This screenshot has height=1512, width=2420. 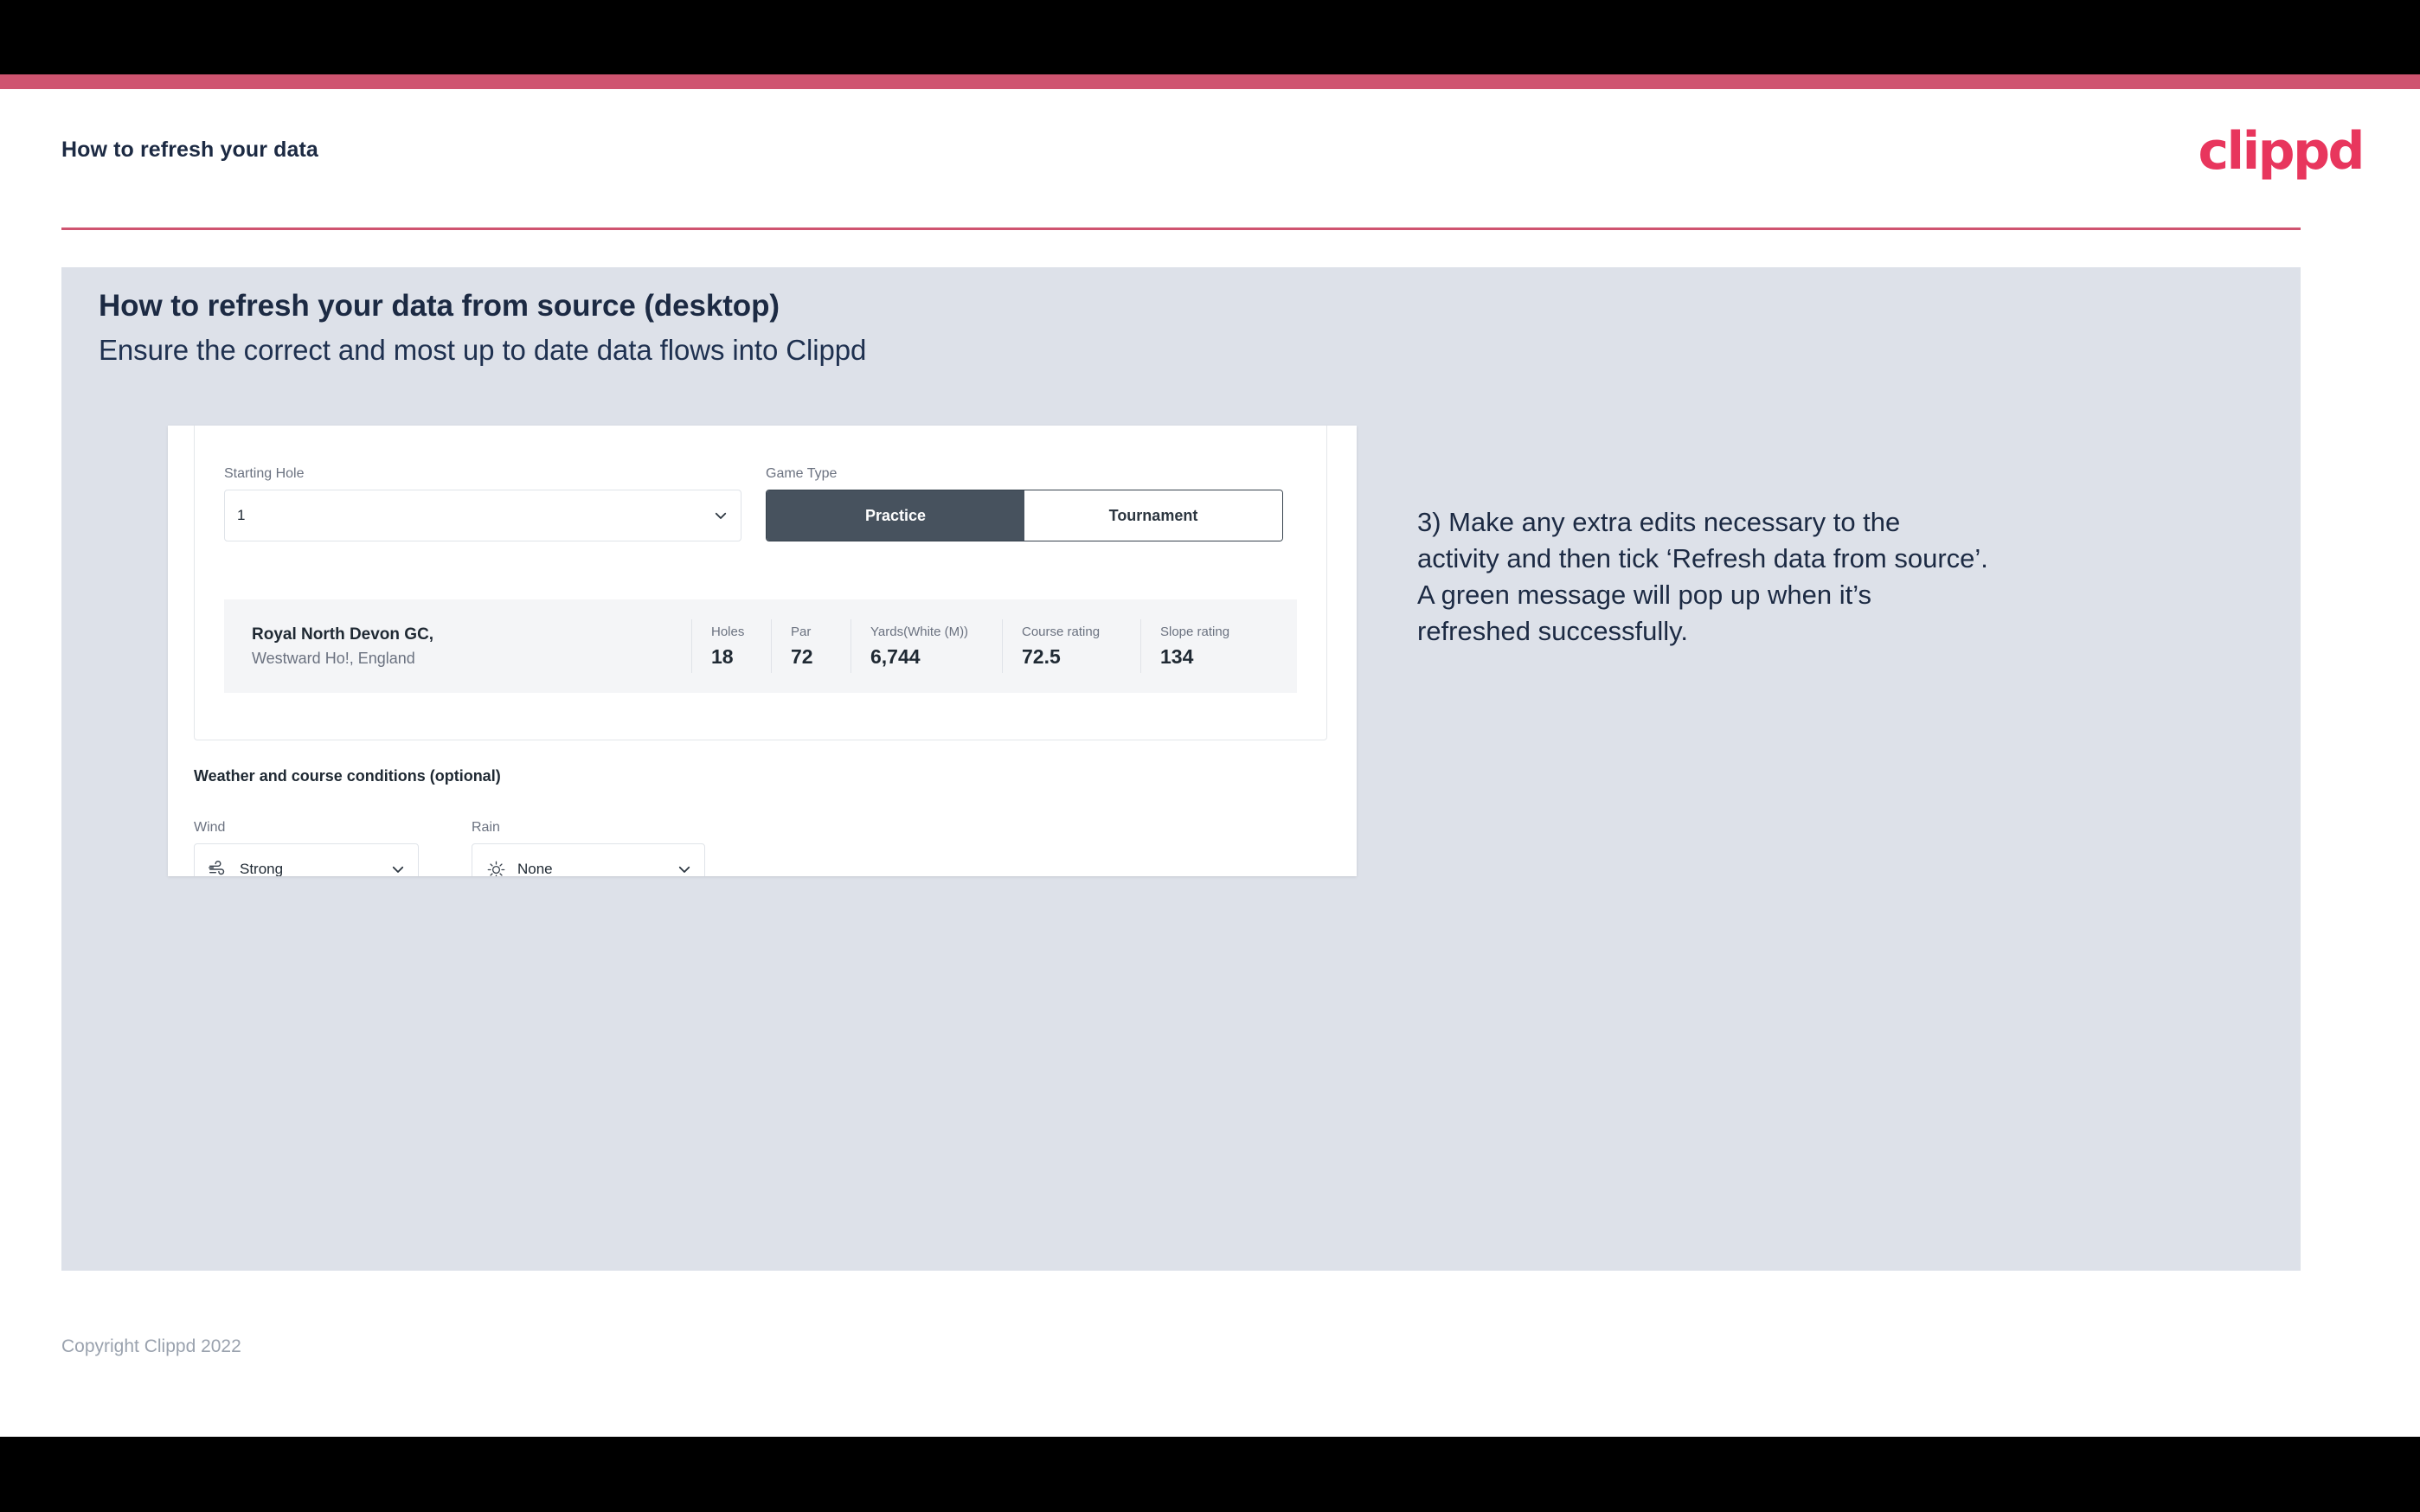 I want to click on header-divider, so click(x=1181, y=228).